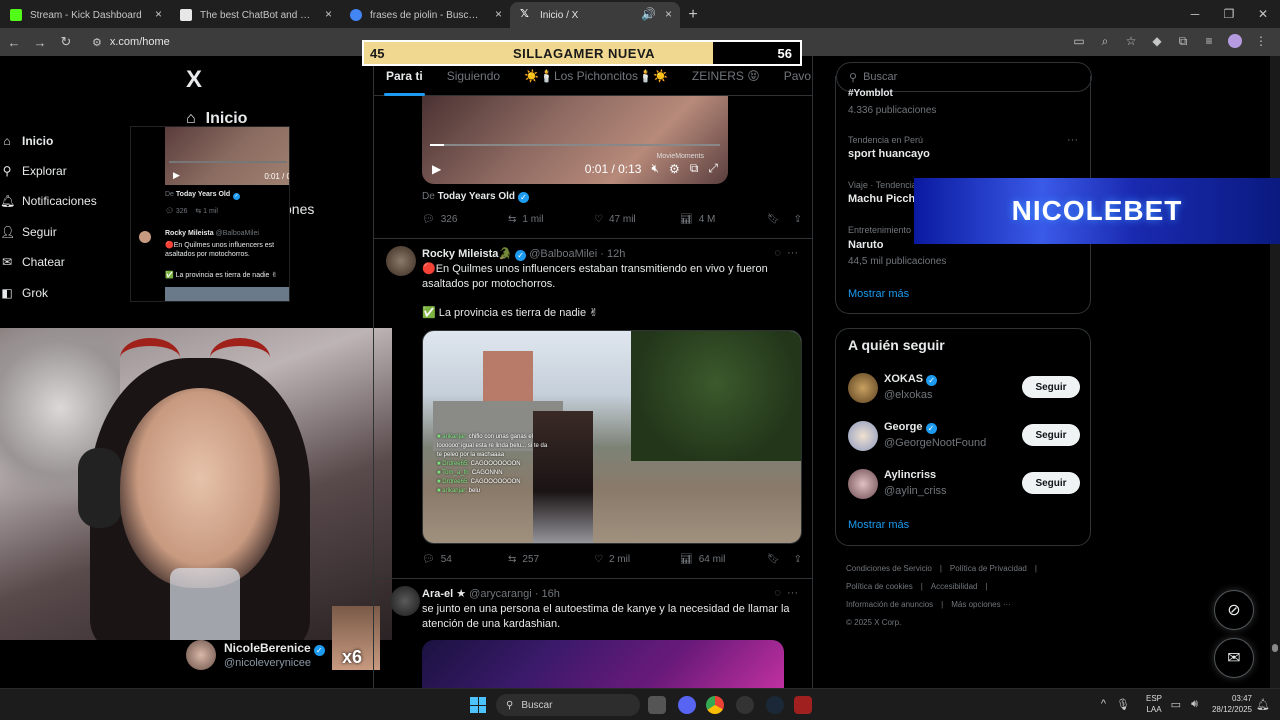  I want to click on follow-name: XOKAS ✓, so click(911, 379).